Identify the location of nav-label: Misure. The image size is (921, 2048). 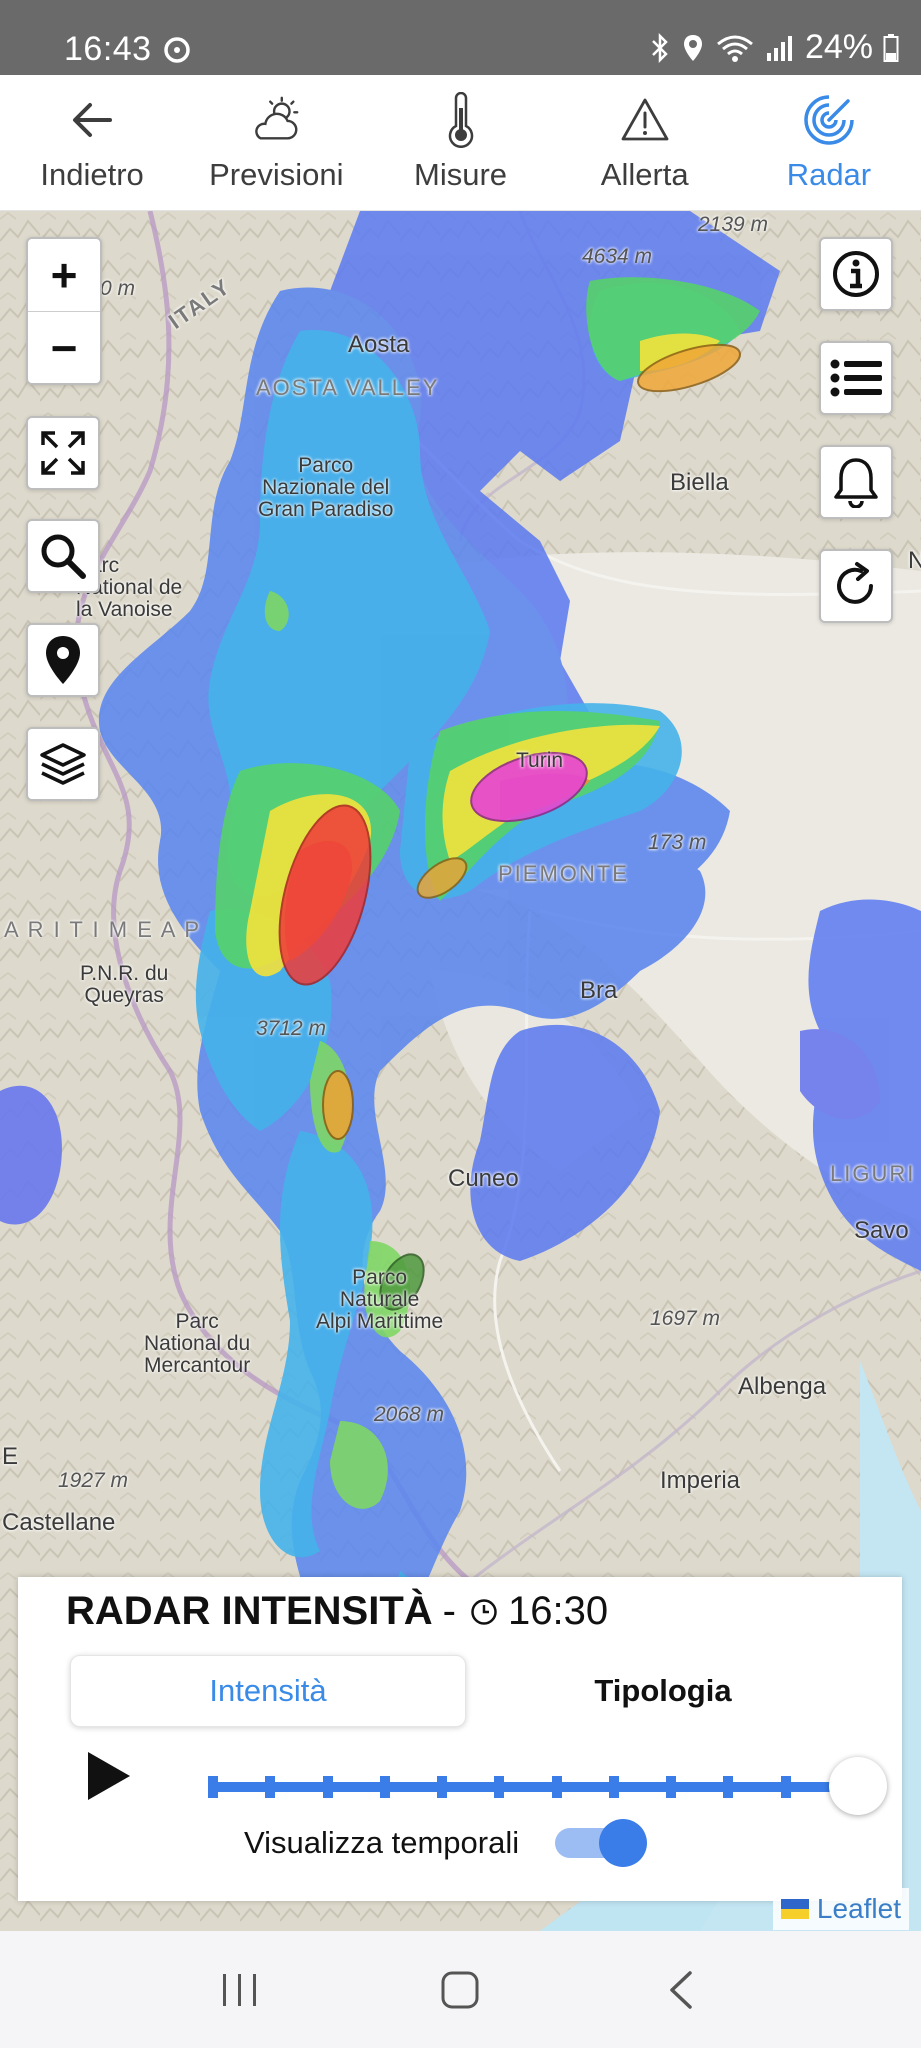
(461, 174).